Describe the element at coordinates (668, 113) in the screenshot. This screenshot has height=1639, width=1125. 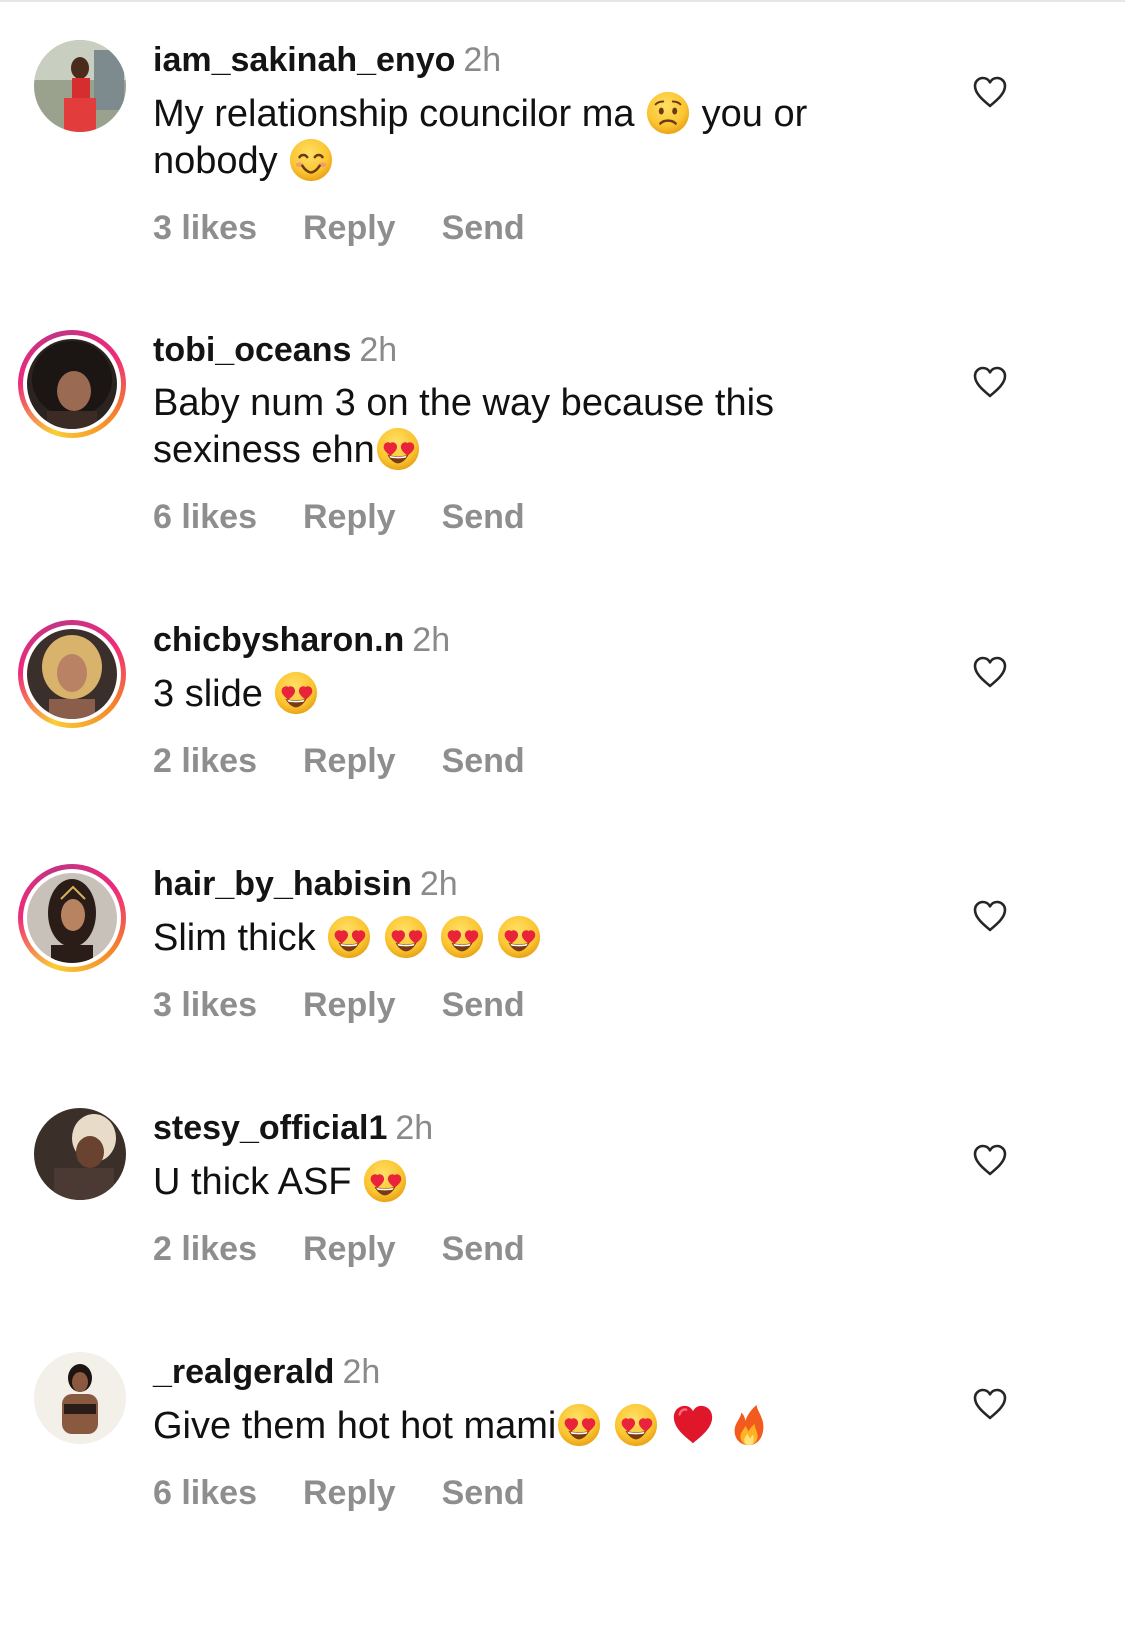
I see `worried-face-icon` at that location.